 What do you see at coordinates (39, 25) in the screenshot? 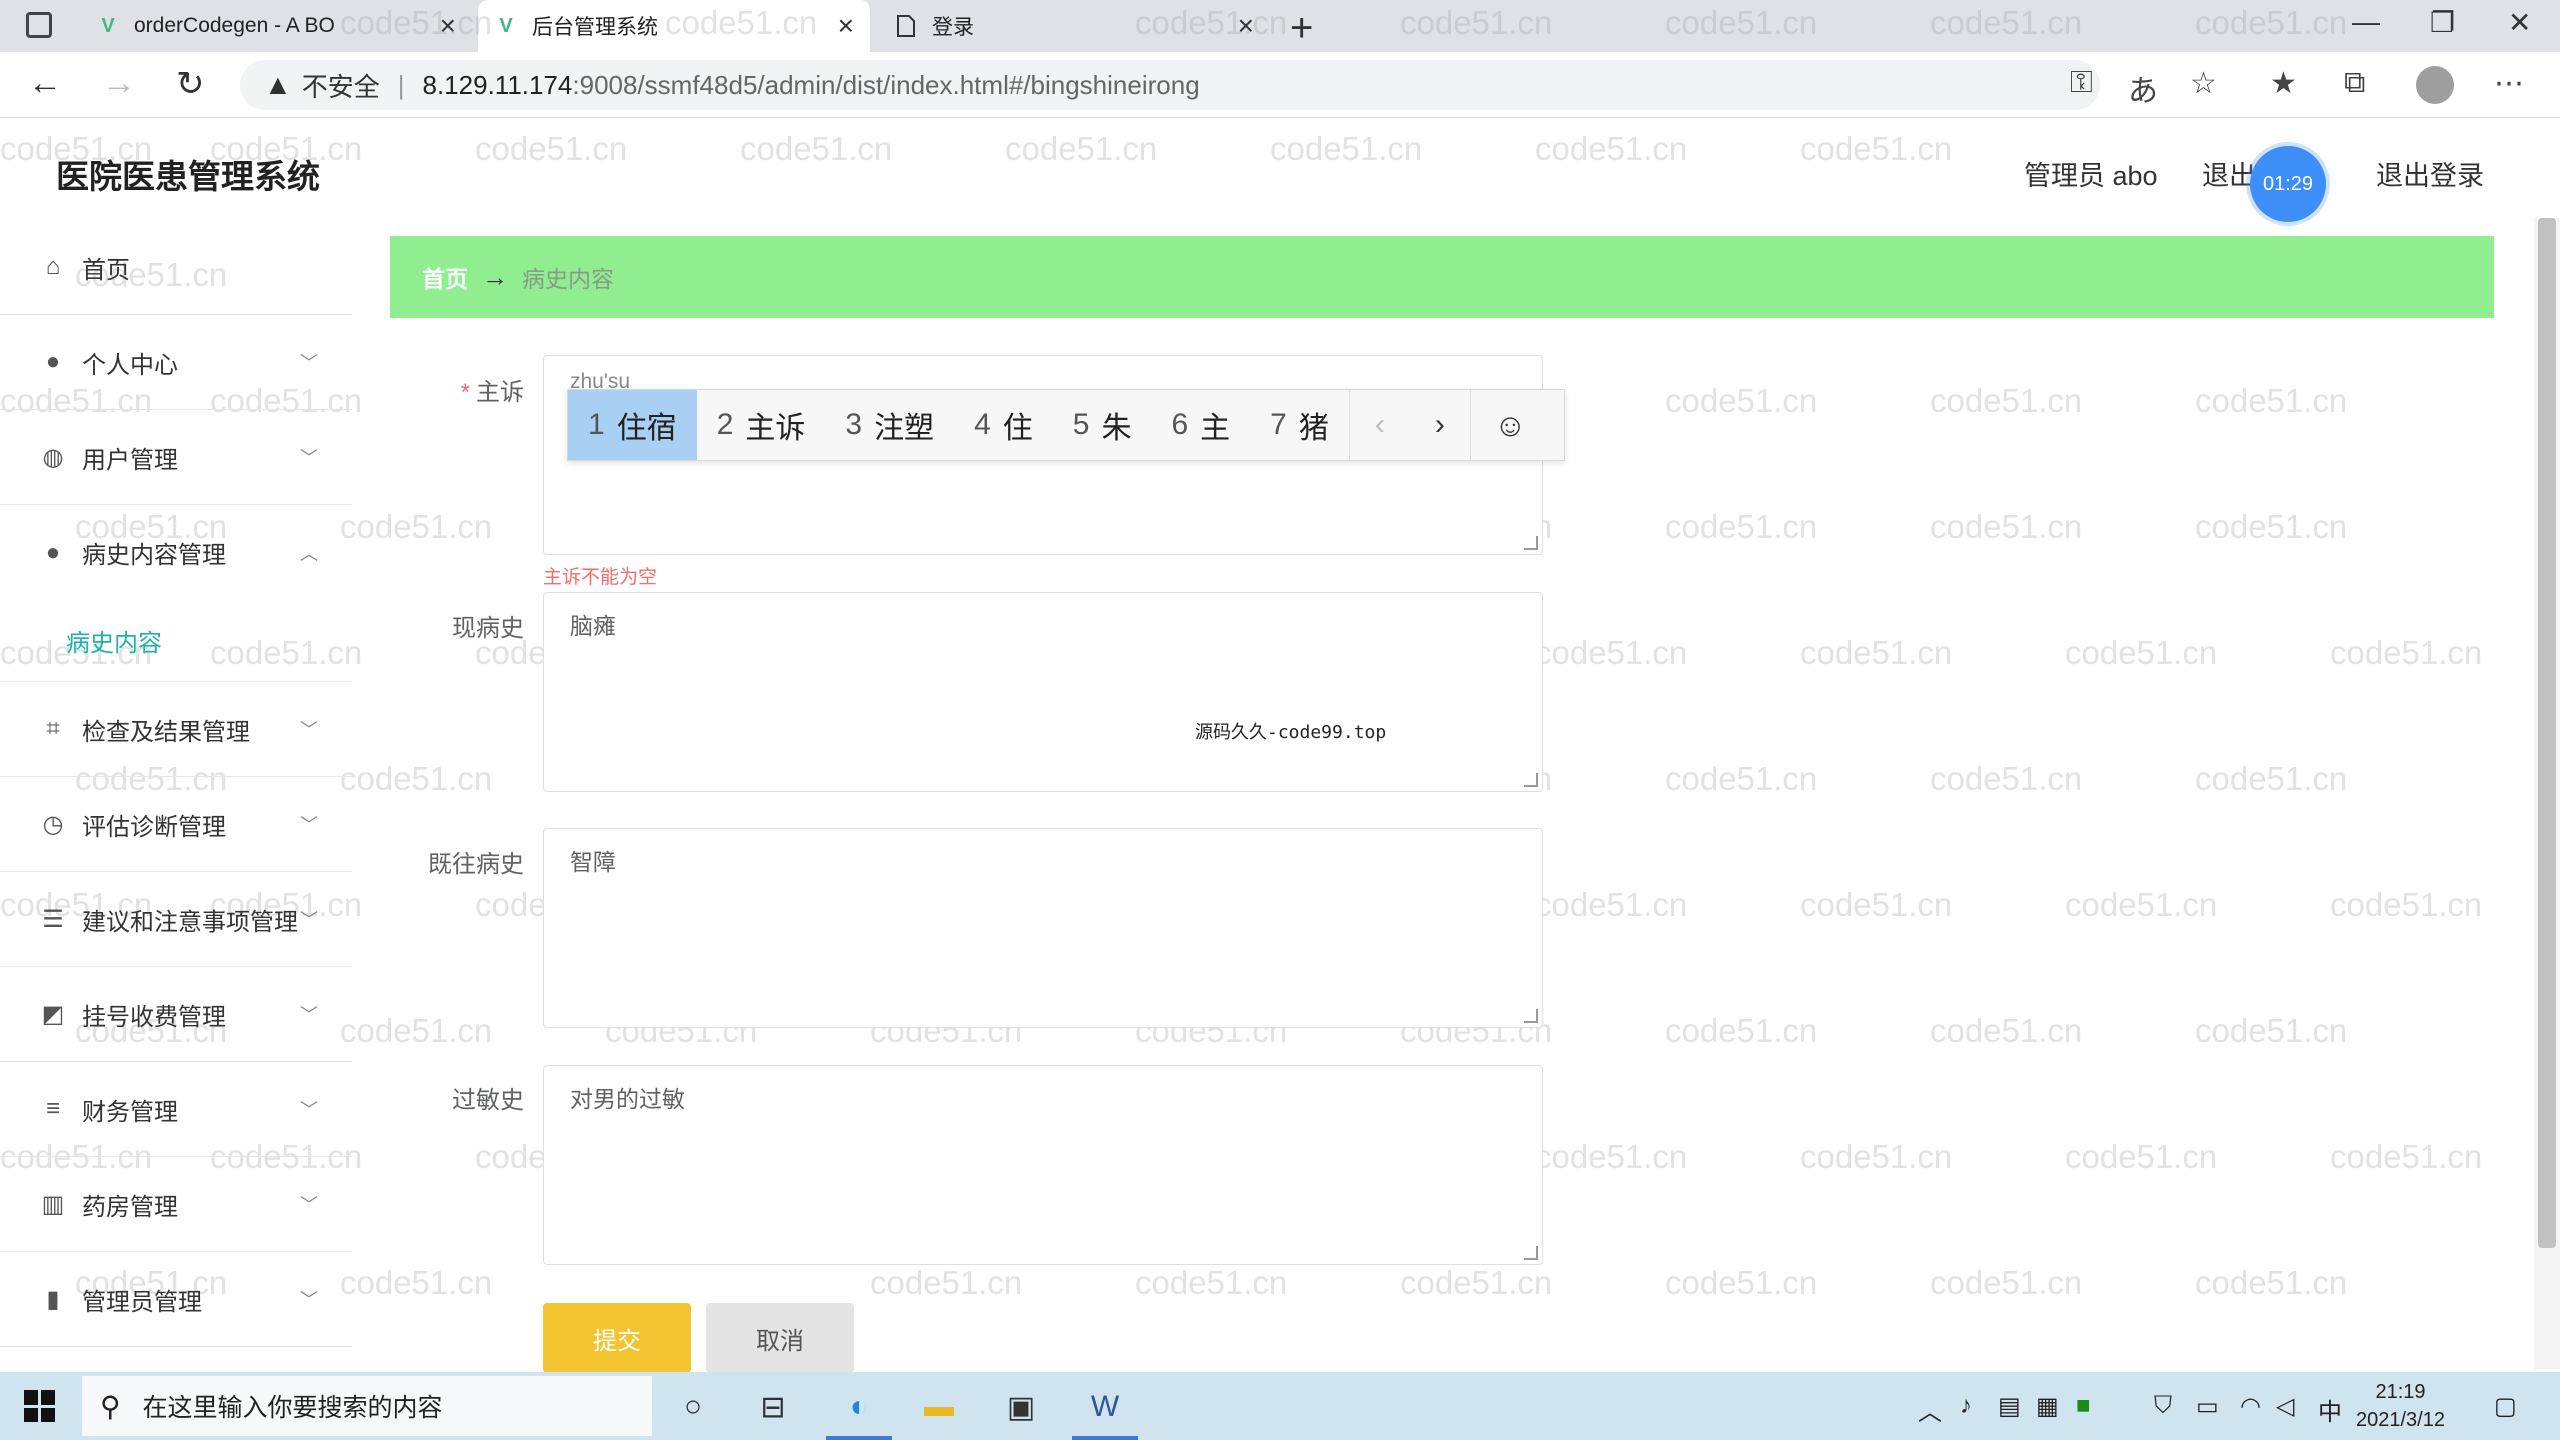
I see `tab-actions-icon` at bounding box center [39, 25].